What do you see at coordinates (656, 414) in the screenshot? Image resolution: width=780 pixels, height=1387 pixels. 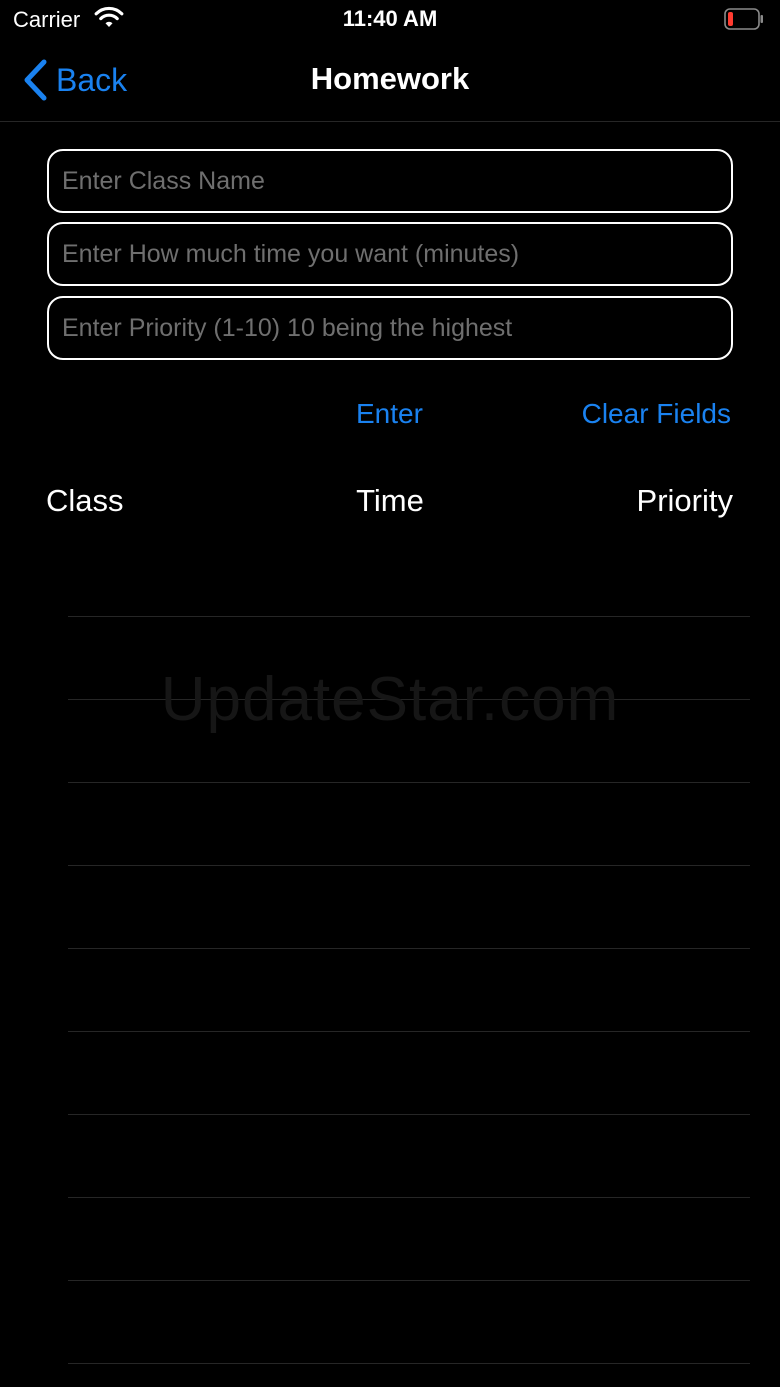 I see `clear-fields-button: Clear Fields` at bounding box center [656, 414].